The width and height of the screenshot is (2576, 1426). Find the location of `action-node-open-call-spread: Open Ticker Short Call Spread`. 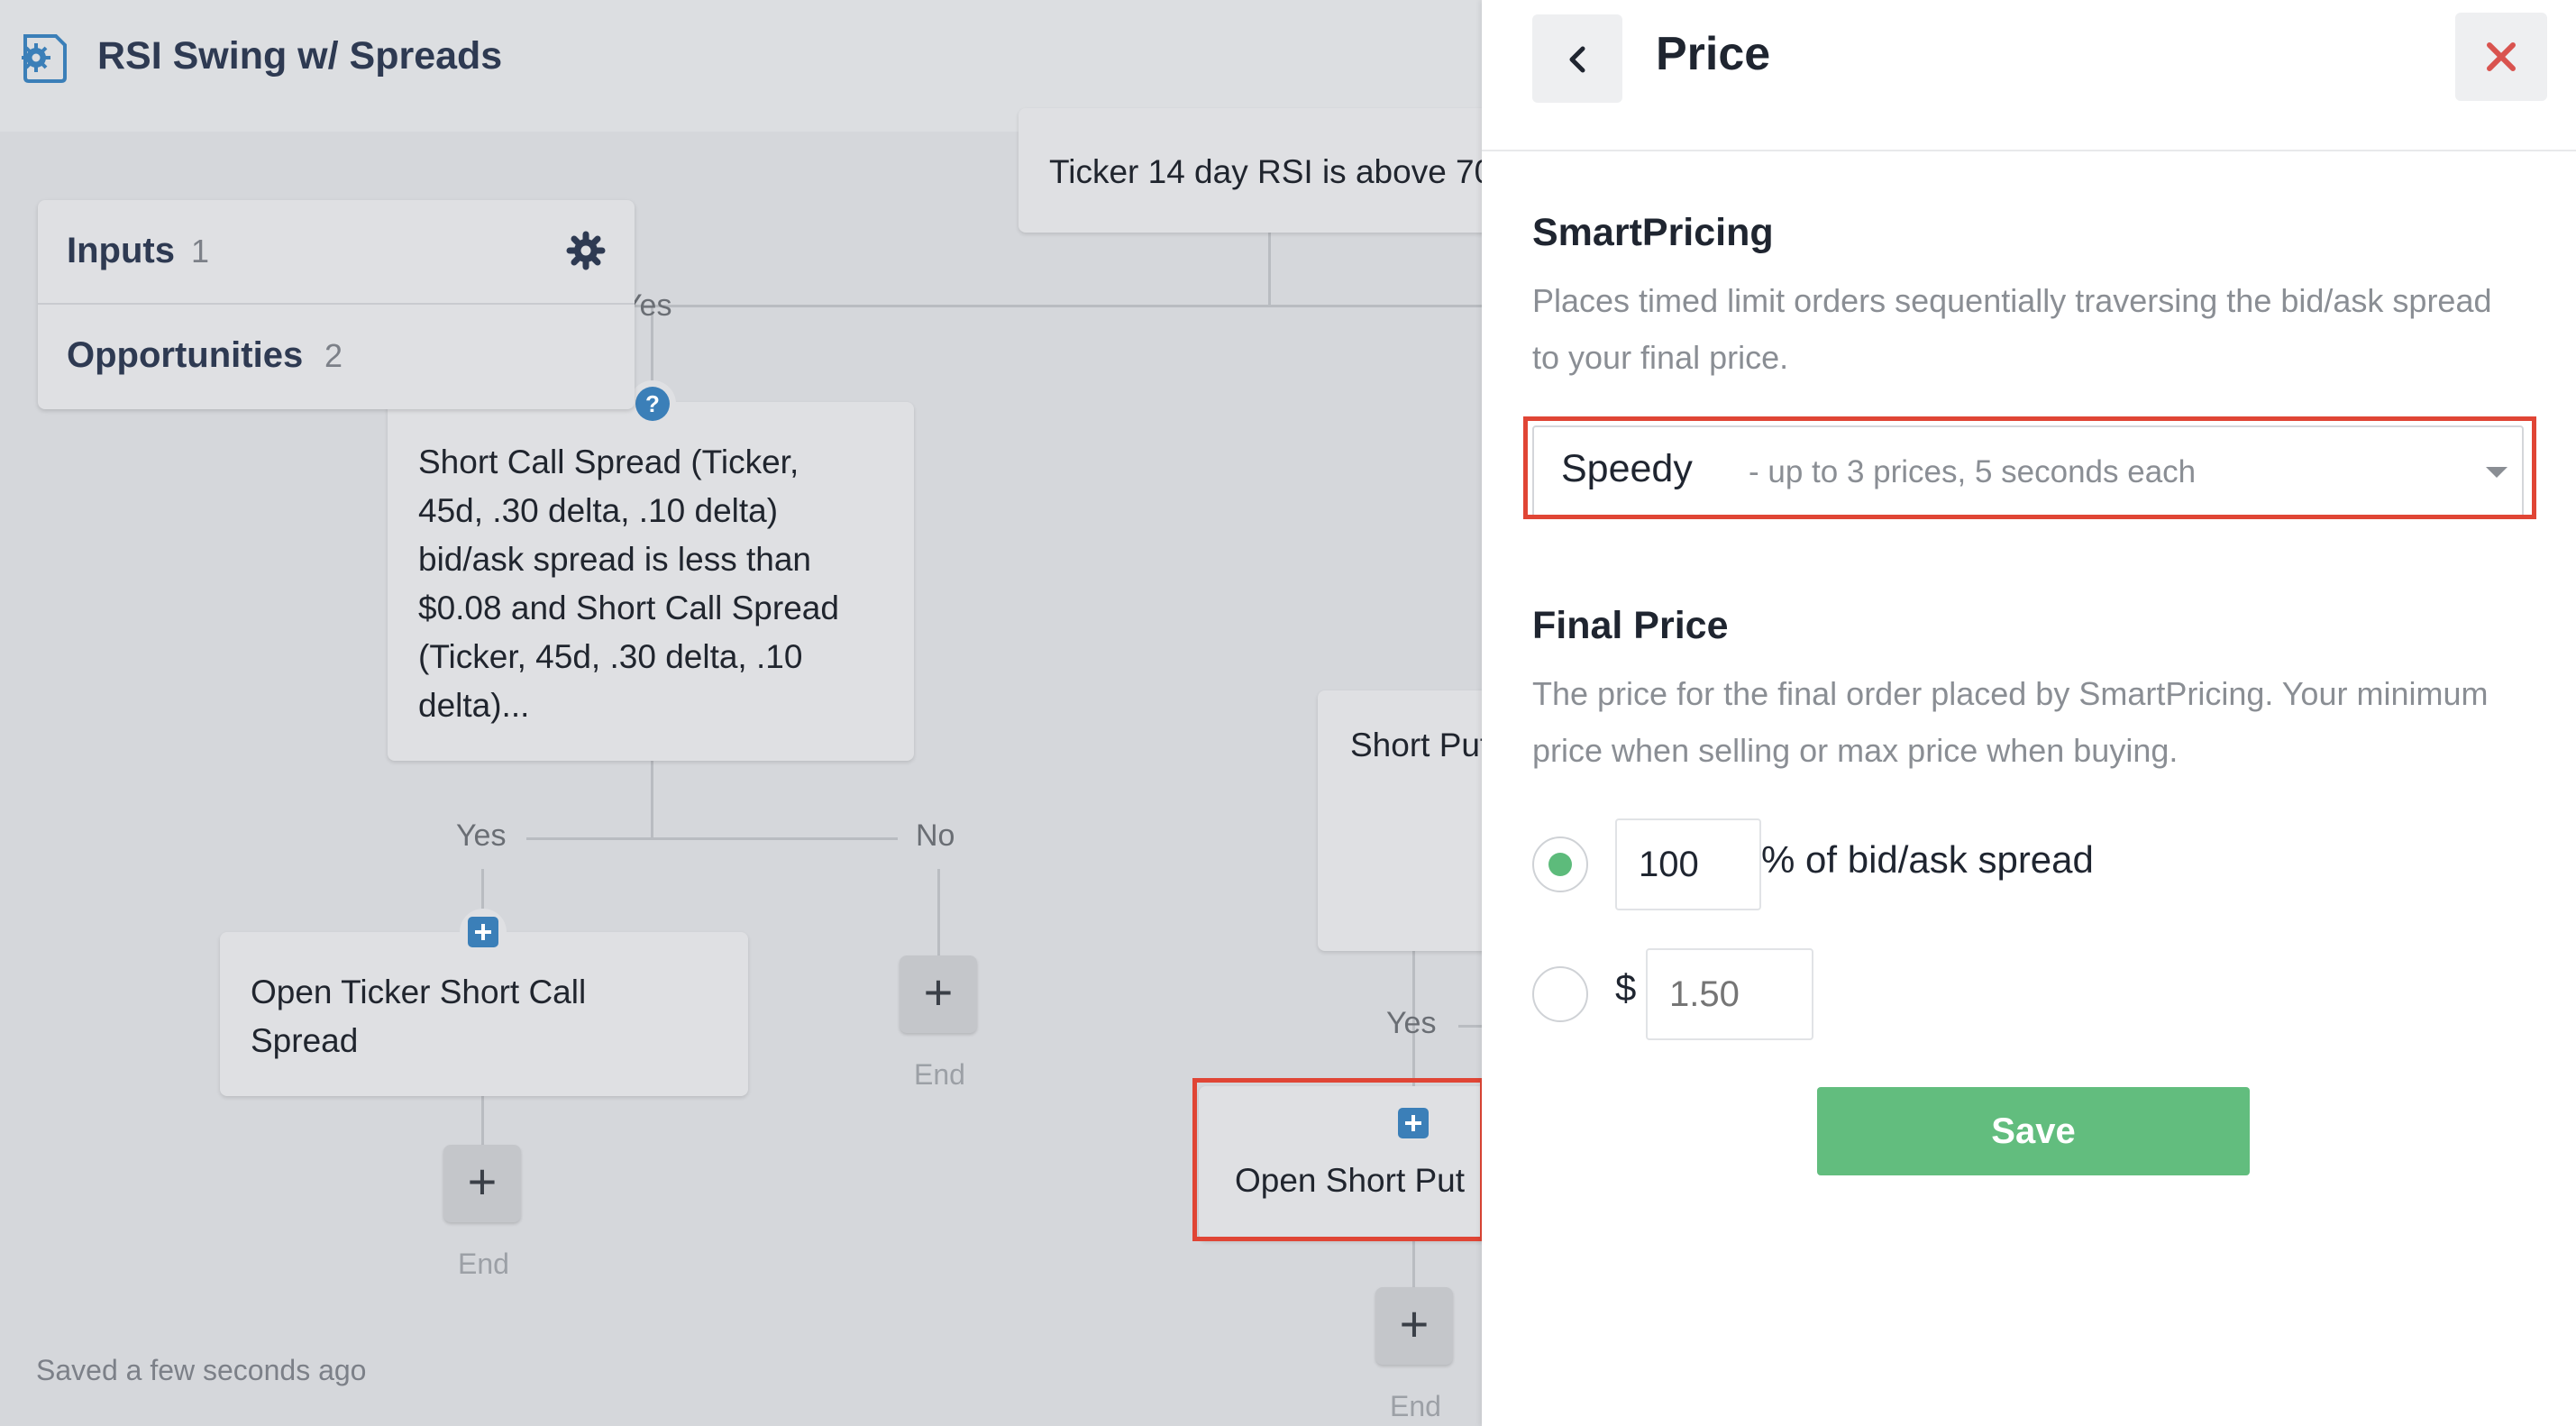

action-node-open-call-spread: Open Ticker Short Call Spread is located at coordinates (484, 1014).